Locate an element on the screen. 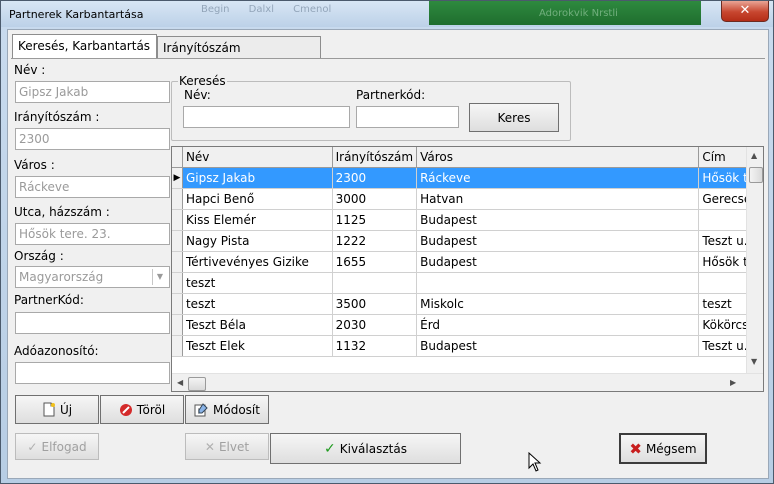  selected-row-arrow-icon: ▶ is located at coordinates (177, 178).